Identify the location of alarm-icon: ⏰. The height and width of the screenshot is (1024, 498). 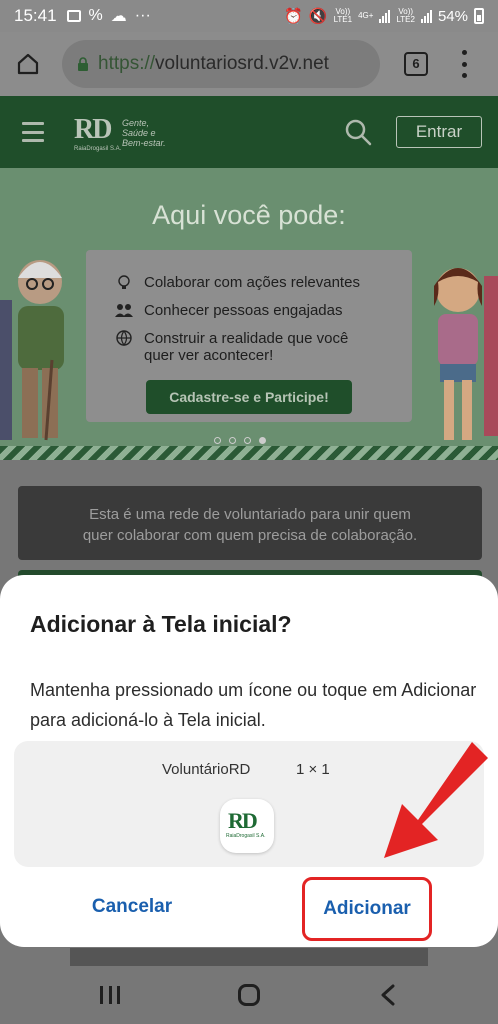
(293, 16).